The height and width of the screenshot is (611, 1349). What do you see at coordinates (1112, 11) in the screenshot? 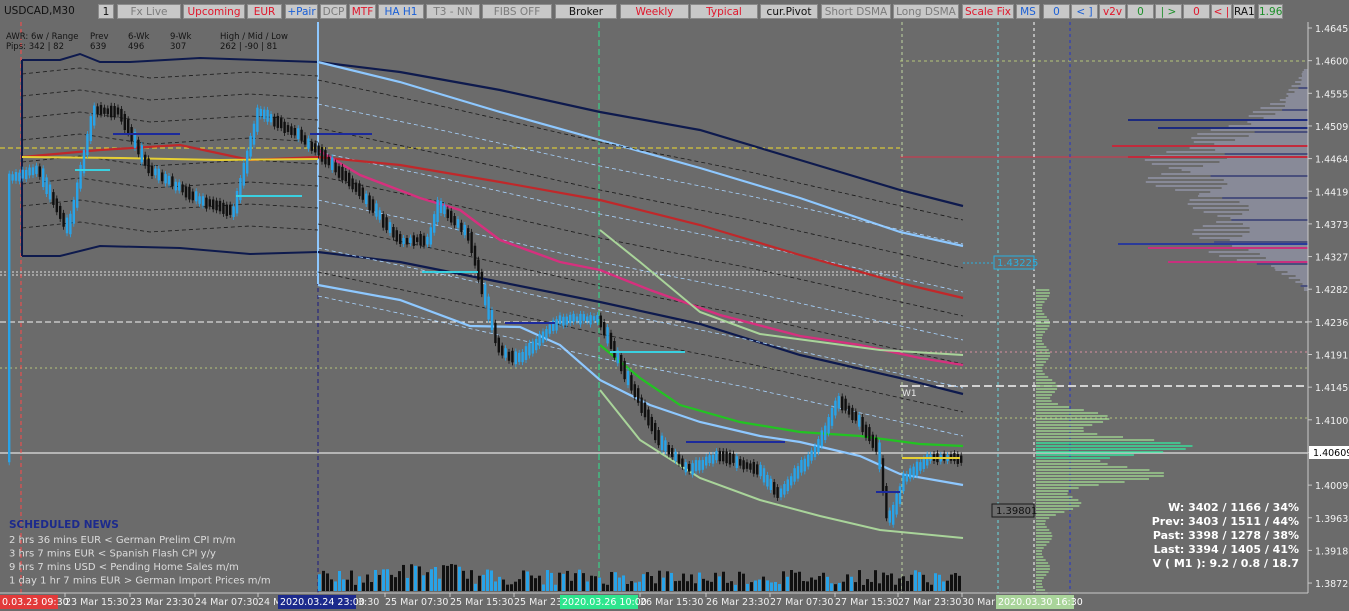
I see `toolbar-button-20: v2v` at bounding box center [1112, 11].